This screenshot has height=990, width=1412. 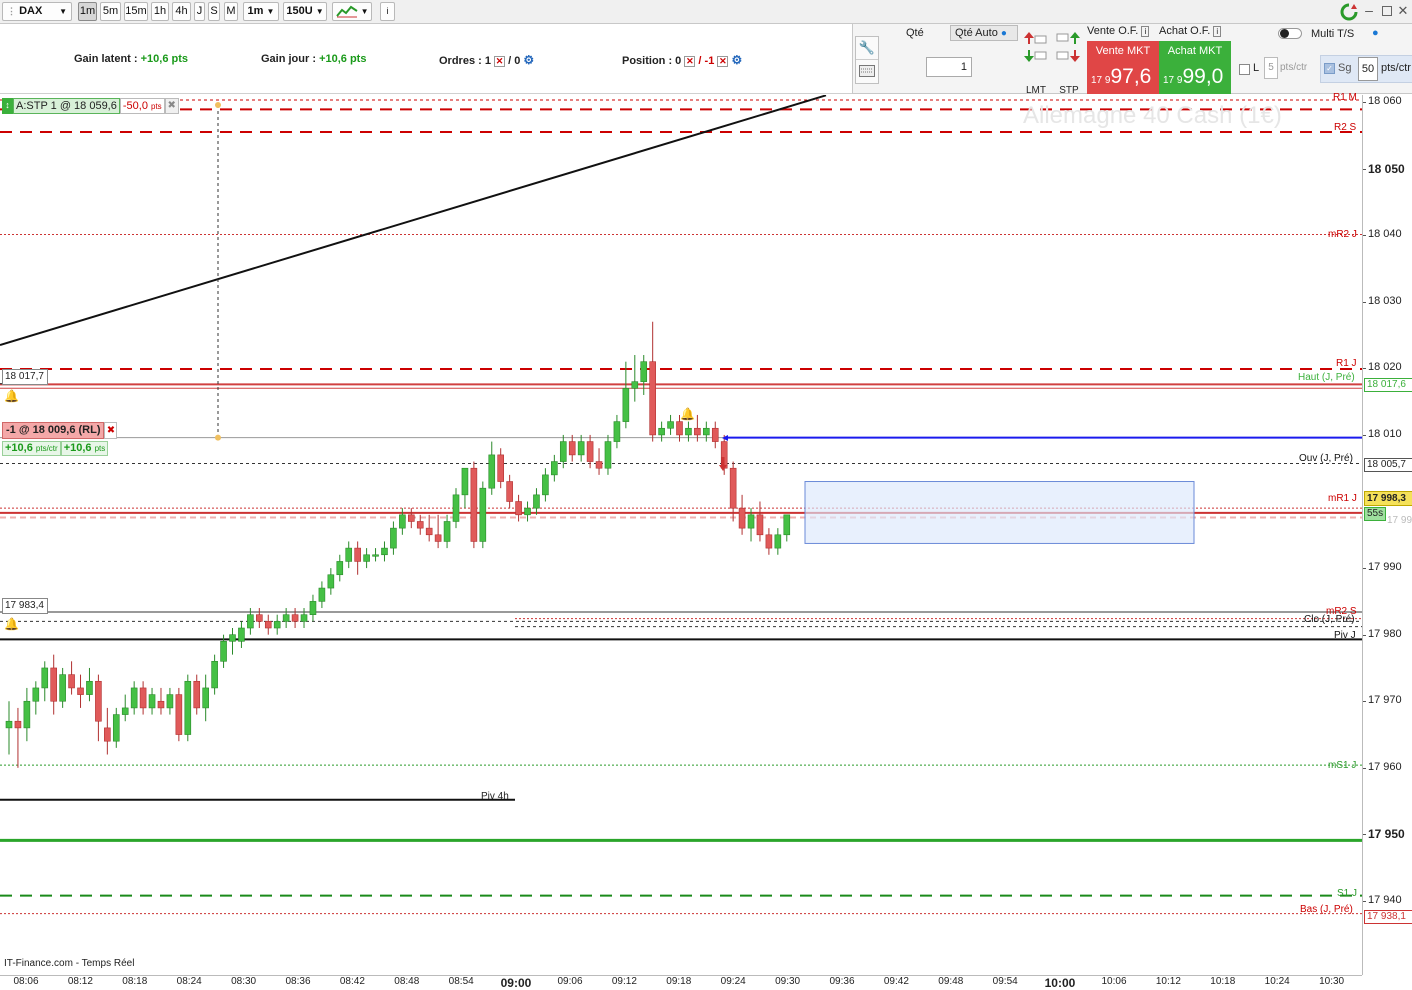 I want to click on indicators-button: ▼, so click(x=352, y=11).